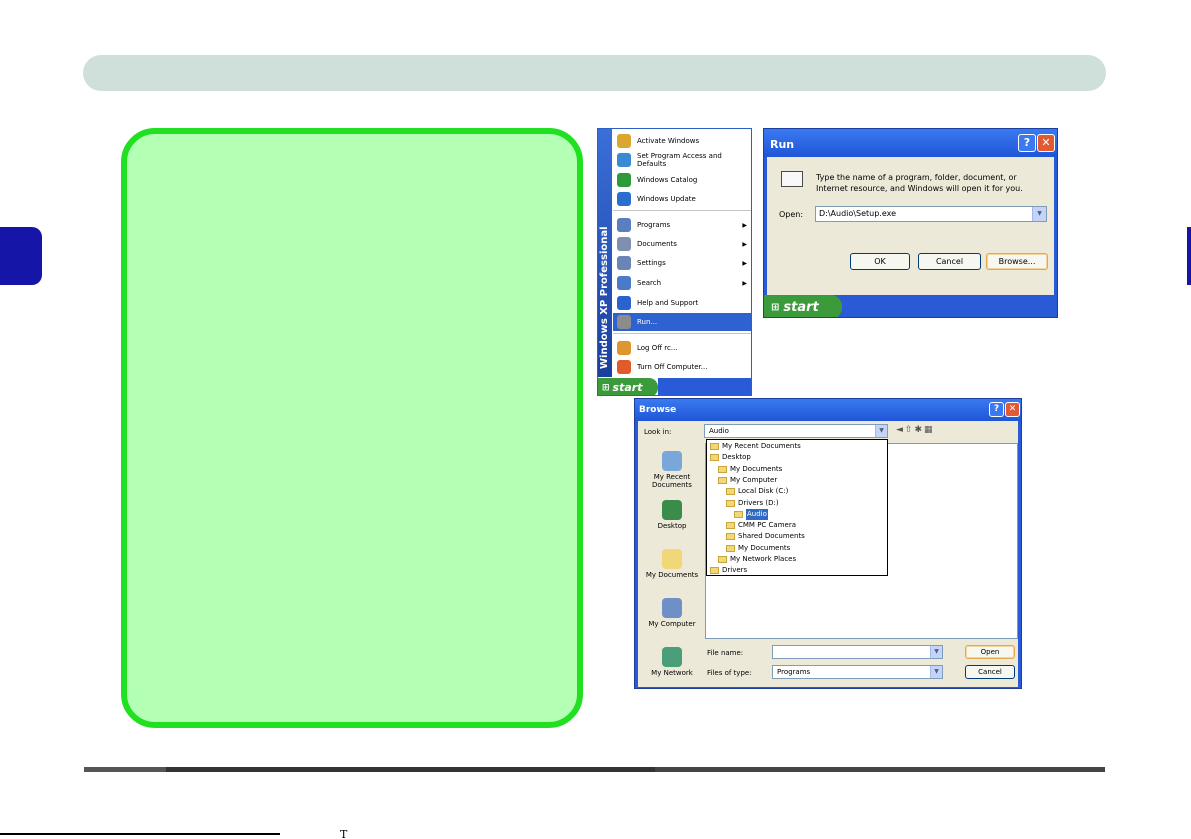 The image size is (1191, 839). I want to click on look-in-option: Desktop, so click(730, 457).